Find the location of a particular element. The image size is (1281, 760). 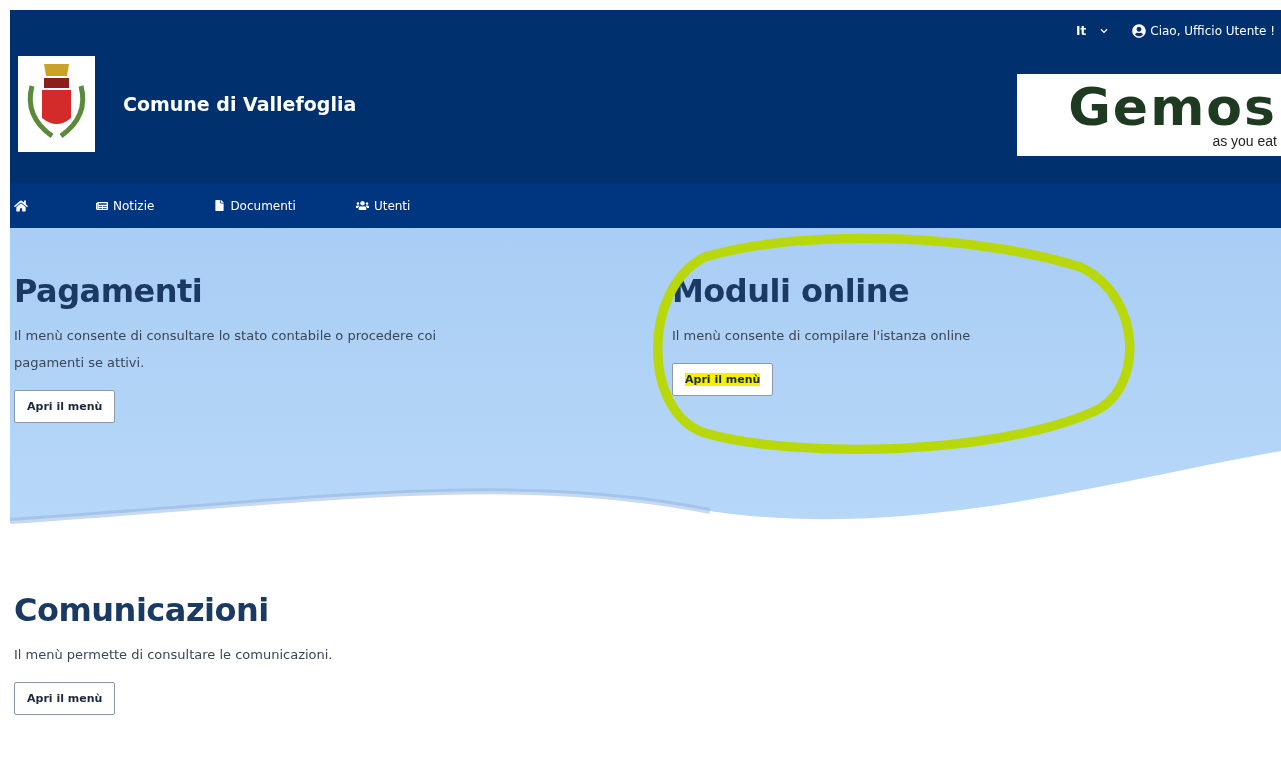

section-description: Il menù permette di consultare le comunicazioni. is located at coordinates (174, 655).